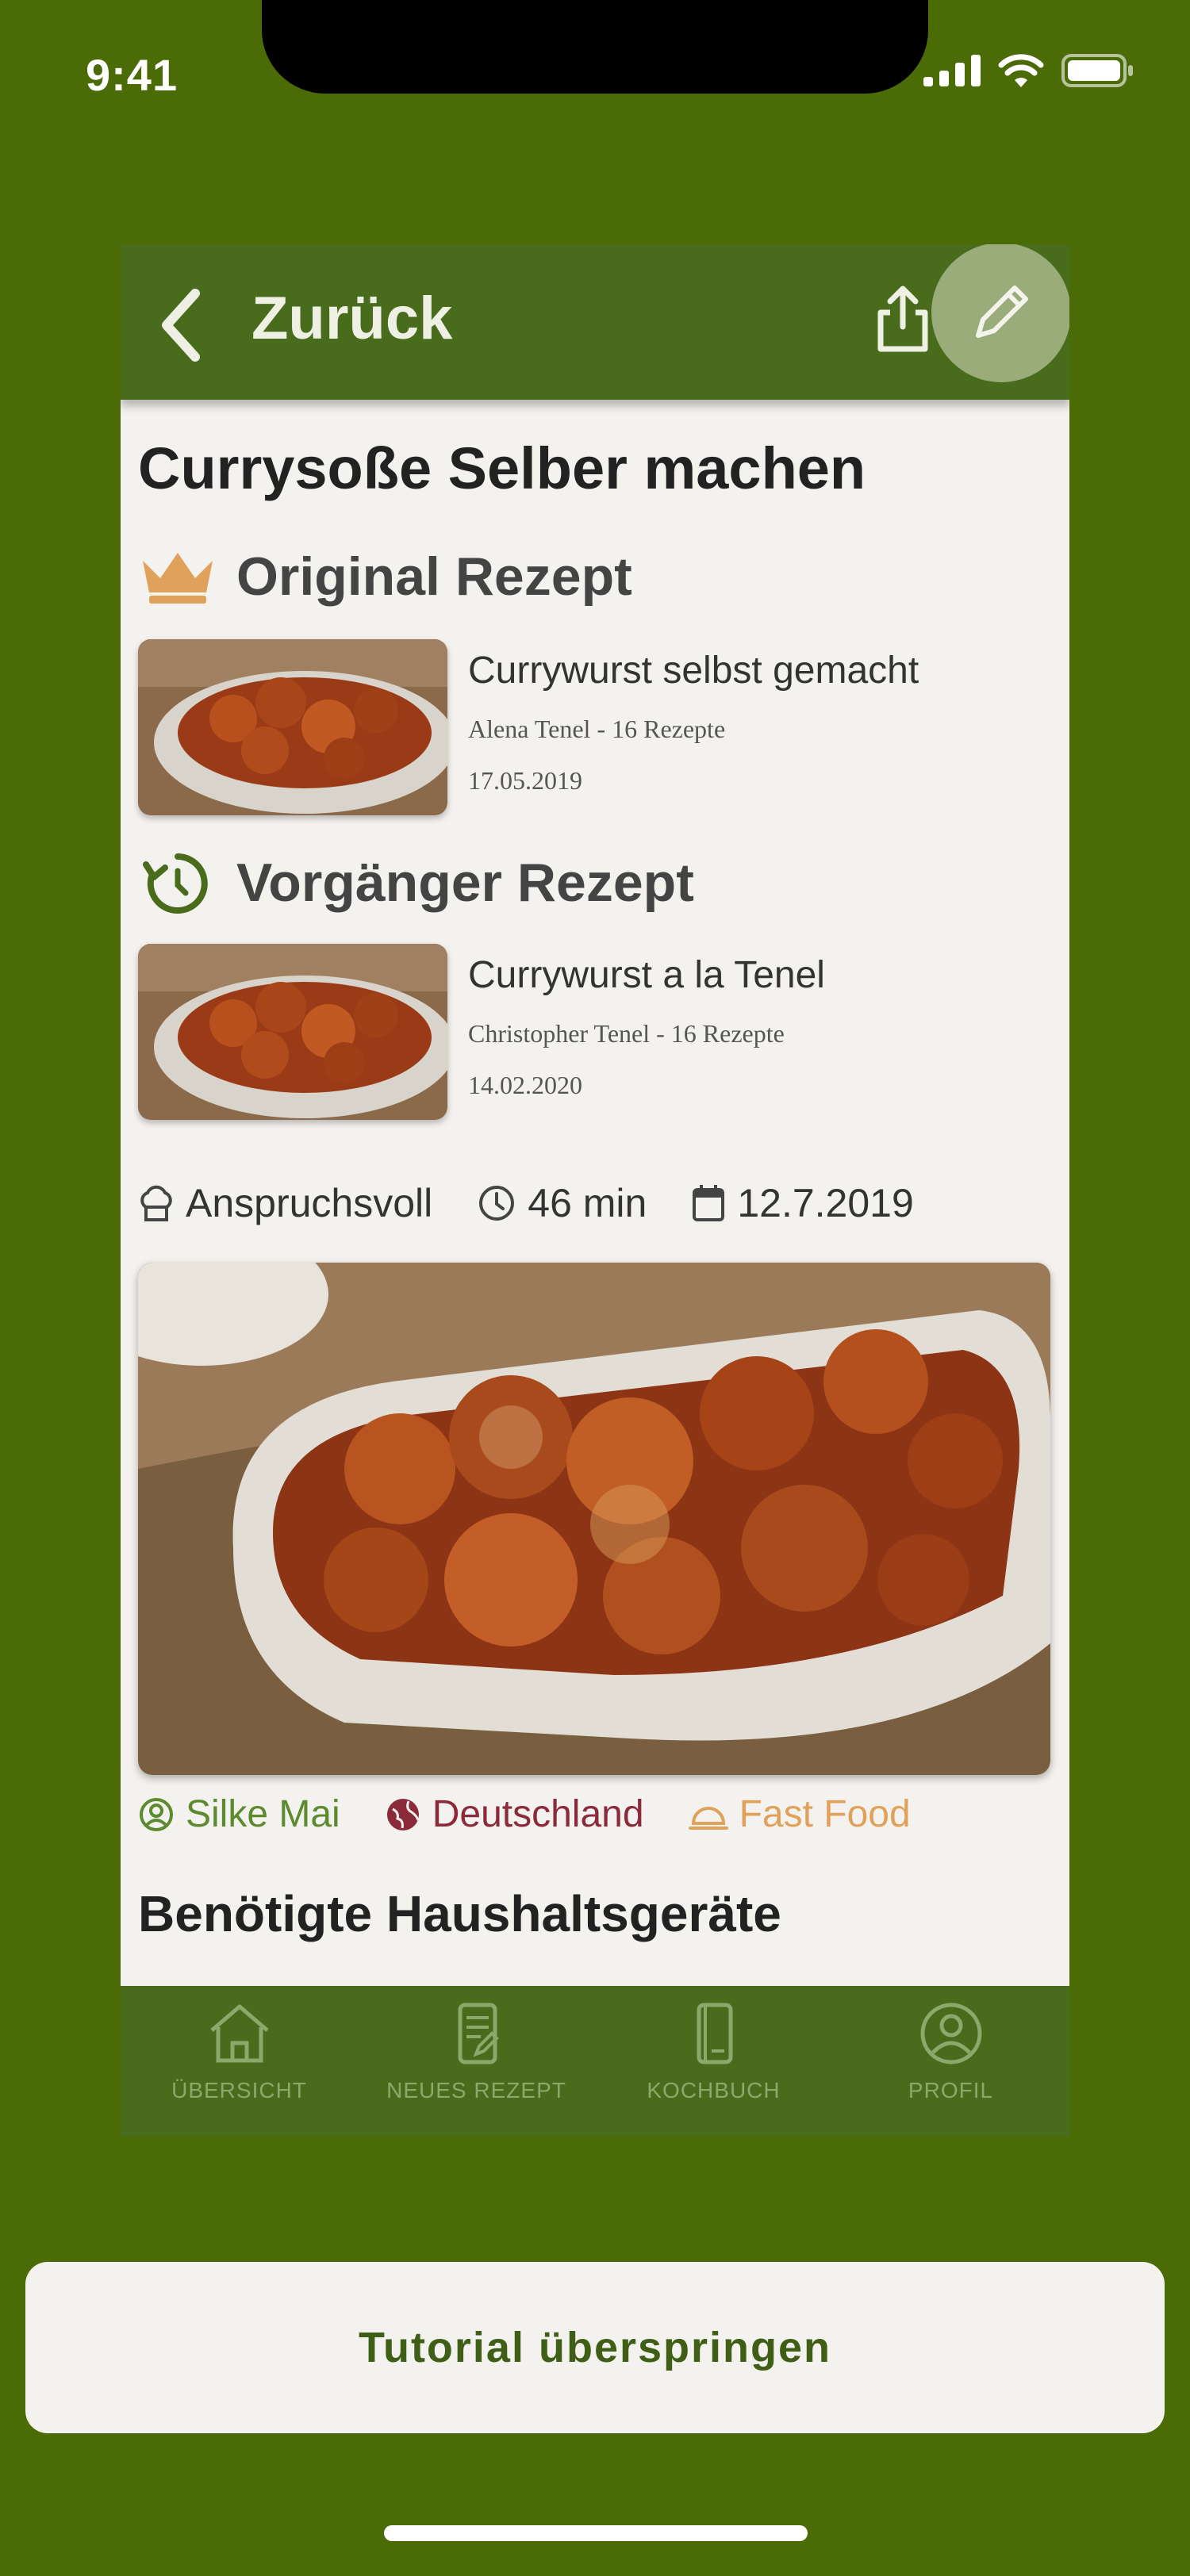  I want to click on nav-profile-label: PROFIL, so click(951, 2090).